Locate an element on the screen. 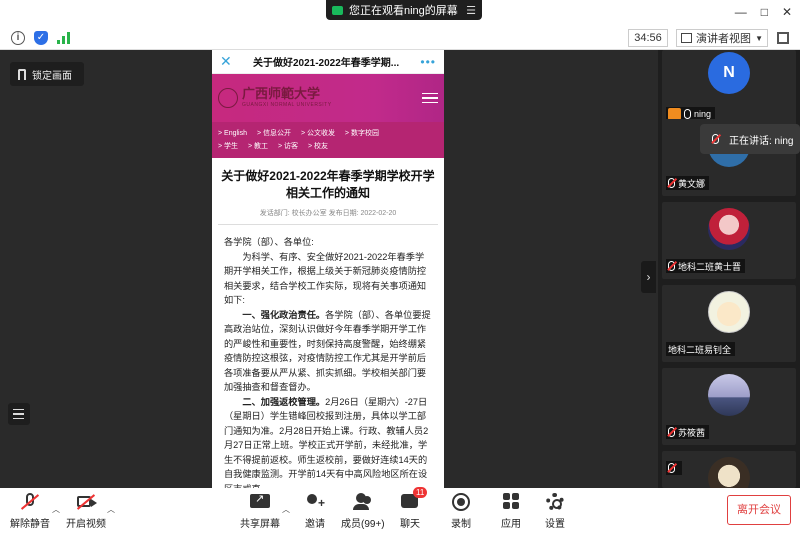 This screenshot has width=800, height=534. close-button: ✕ is located at coordinates (787, 12).